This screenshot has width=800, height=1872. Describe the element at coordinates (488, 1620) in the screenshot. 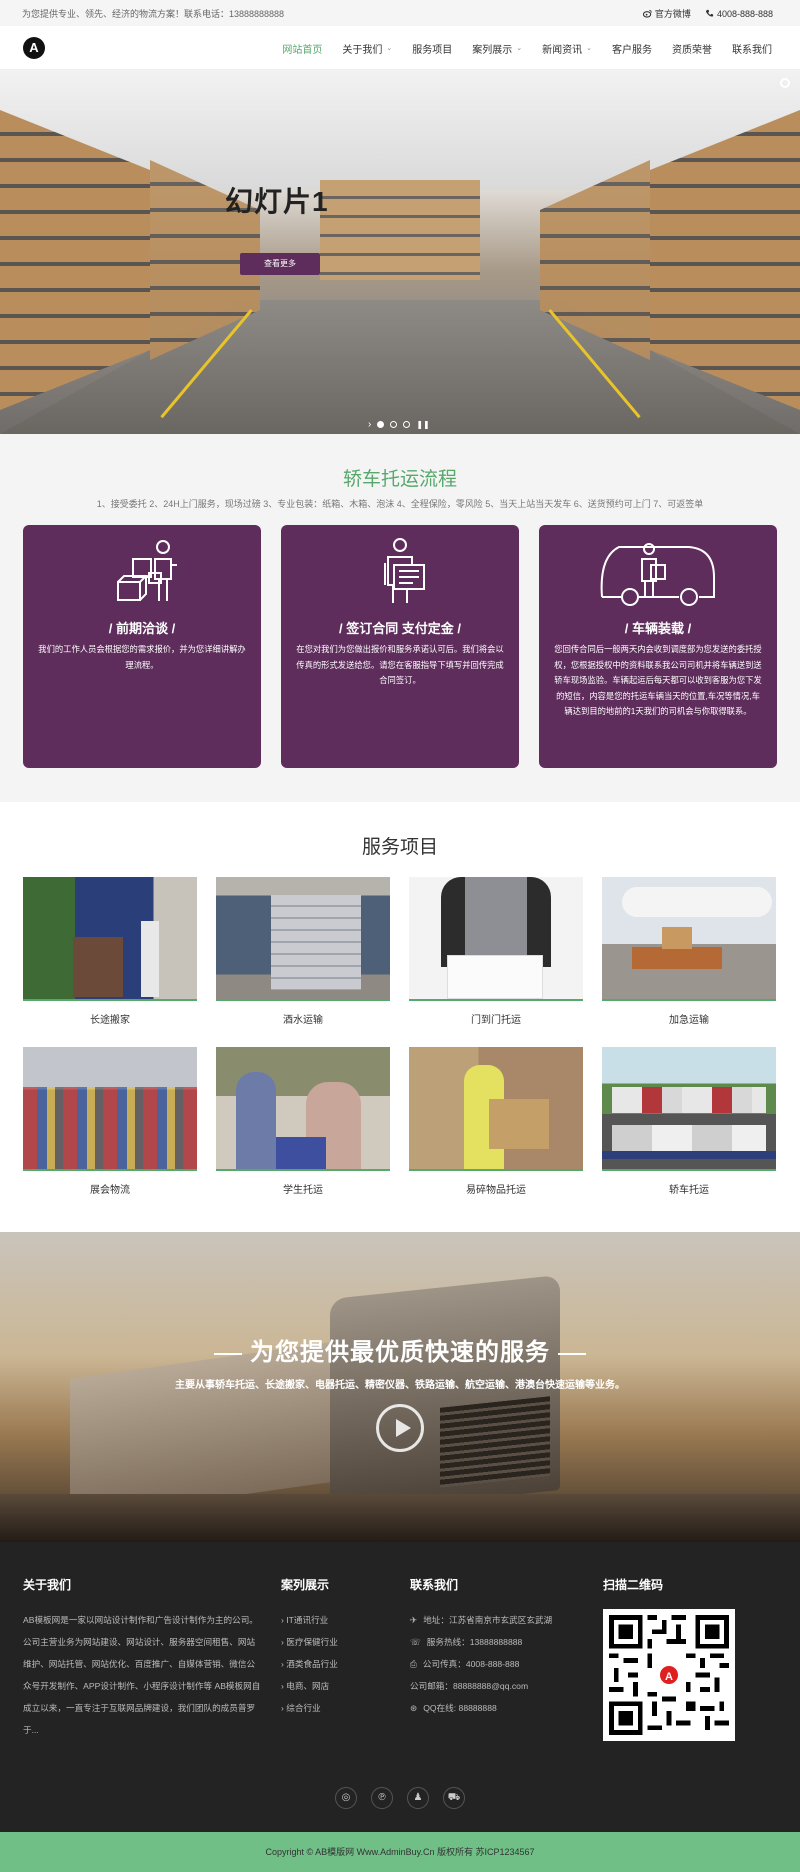

I see `address-text: 地址：江苏省南京市玄武区玄武湖` at that location.